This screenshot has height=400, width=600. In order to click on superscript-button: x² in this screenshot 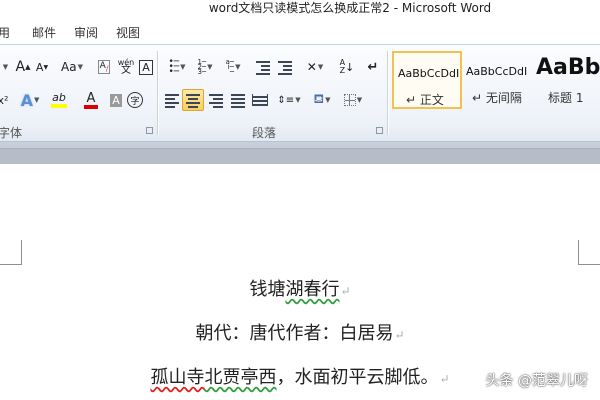, I will do `click(5, 100)`.